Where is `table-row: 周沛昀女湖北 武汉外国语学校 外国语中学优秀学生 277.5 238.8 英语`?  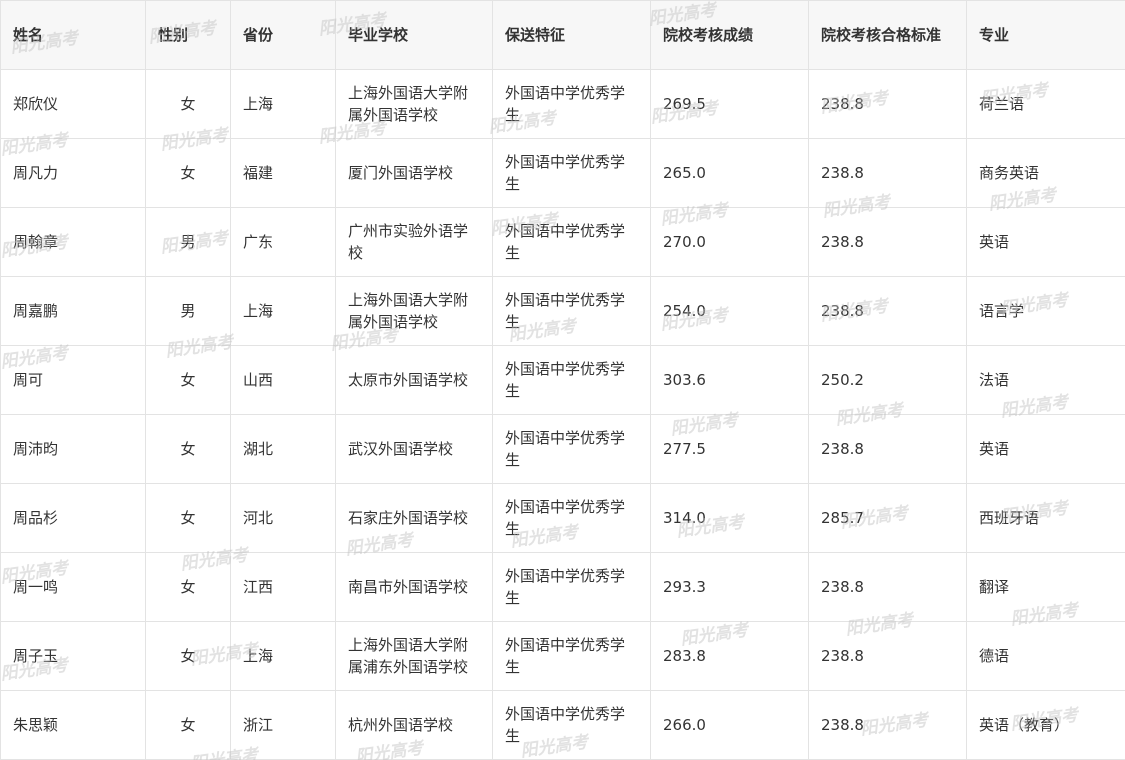 table-row: 周沛昀女湖北 武汉外国语学校 外国语中学优秀学生 277.5 238.8 英语 is located at coordinates (562, 449).